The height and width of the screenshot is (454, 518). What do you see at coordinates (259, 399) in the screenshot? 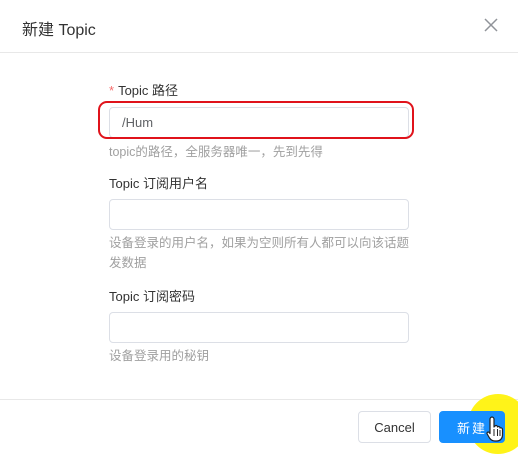
I see `footer-divider` at bounding box center [259, 399].